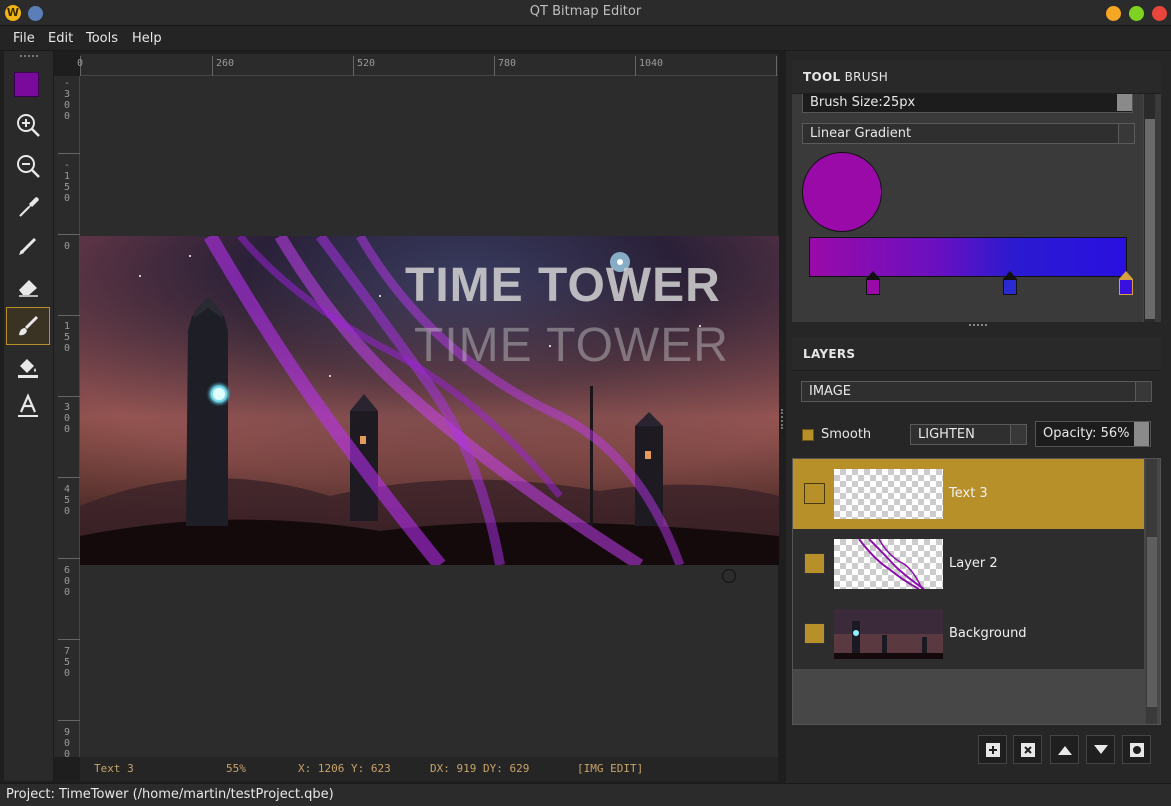 Image resolution: width=1171 pixels, height=806 pixels. I want to click on ruler-label: 150, so click(67, 337).